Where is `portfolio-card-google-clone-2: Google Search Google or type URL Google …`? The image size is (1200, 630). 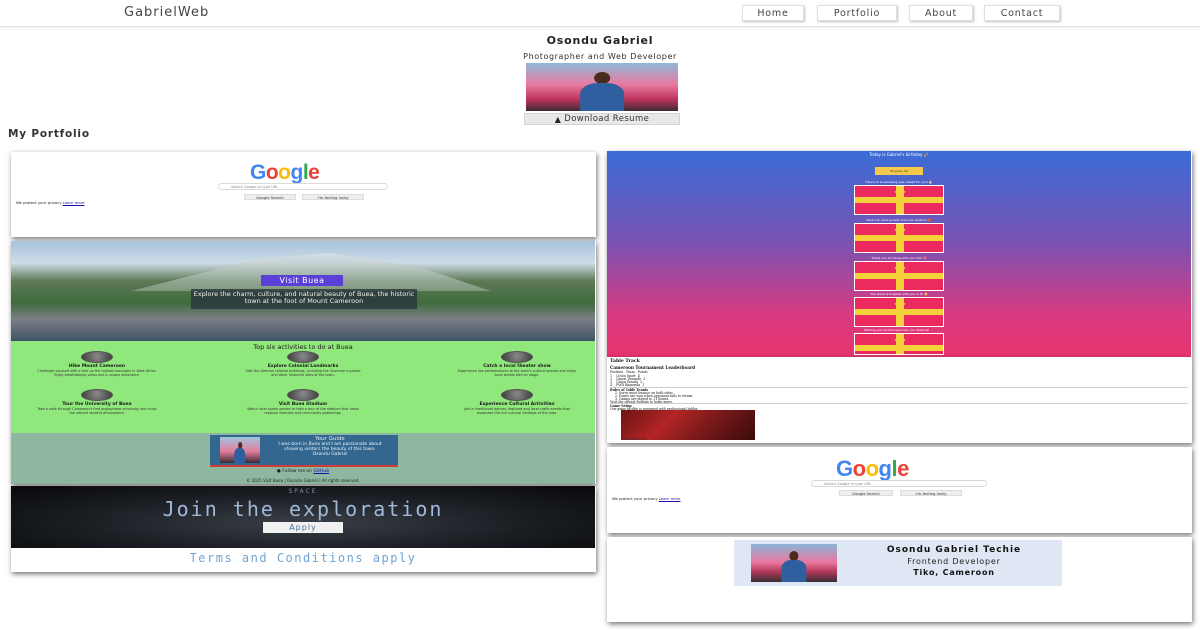
portfolio-card-google-clone-2: Google Search Google or type URL Google … is located at coordinates (899, 490).